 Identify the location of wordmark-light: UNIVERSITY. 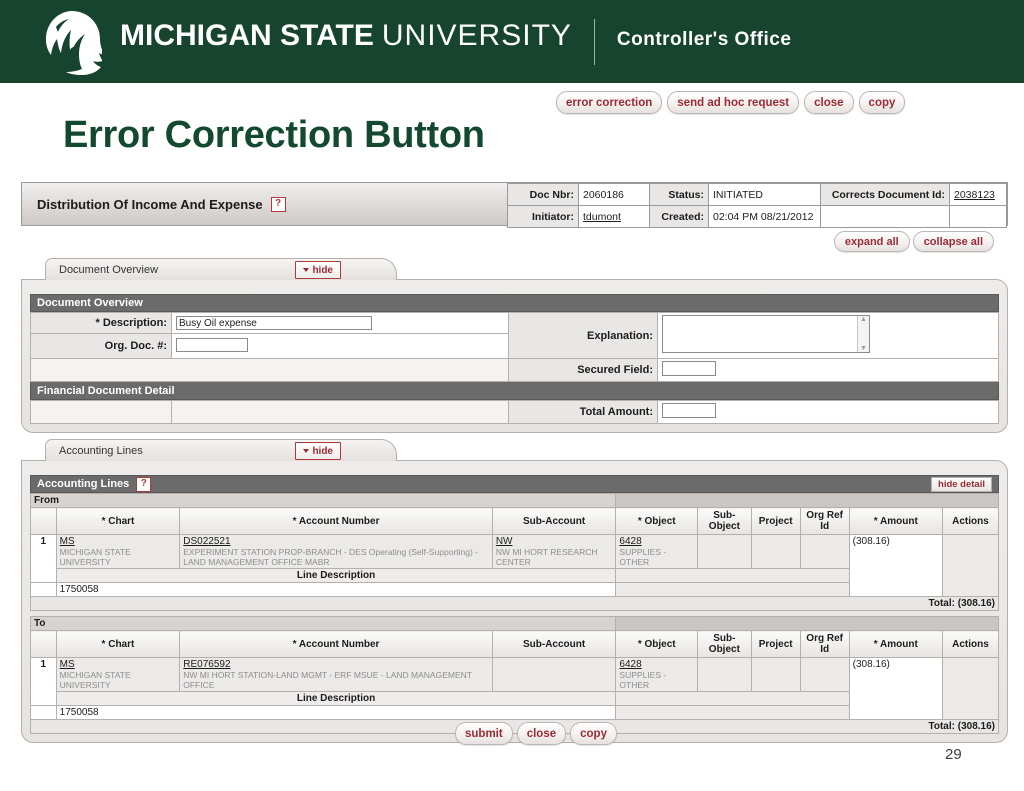
(476, 35).